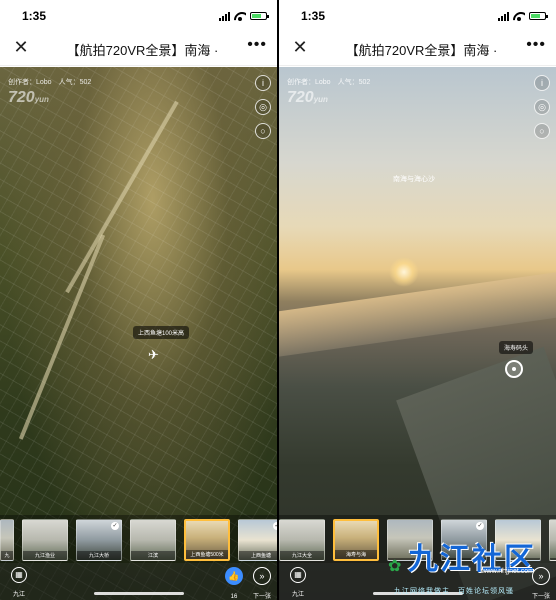  I want to click on thumbnail-label: 江滨, so click(153, 555).